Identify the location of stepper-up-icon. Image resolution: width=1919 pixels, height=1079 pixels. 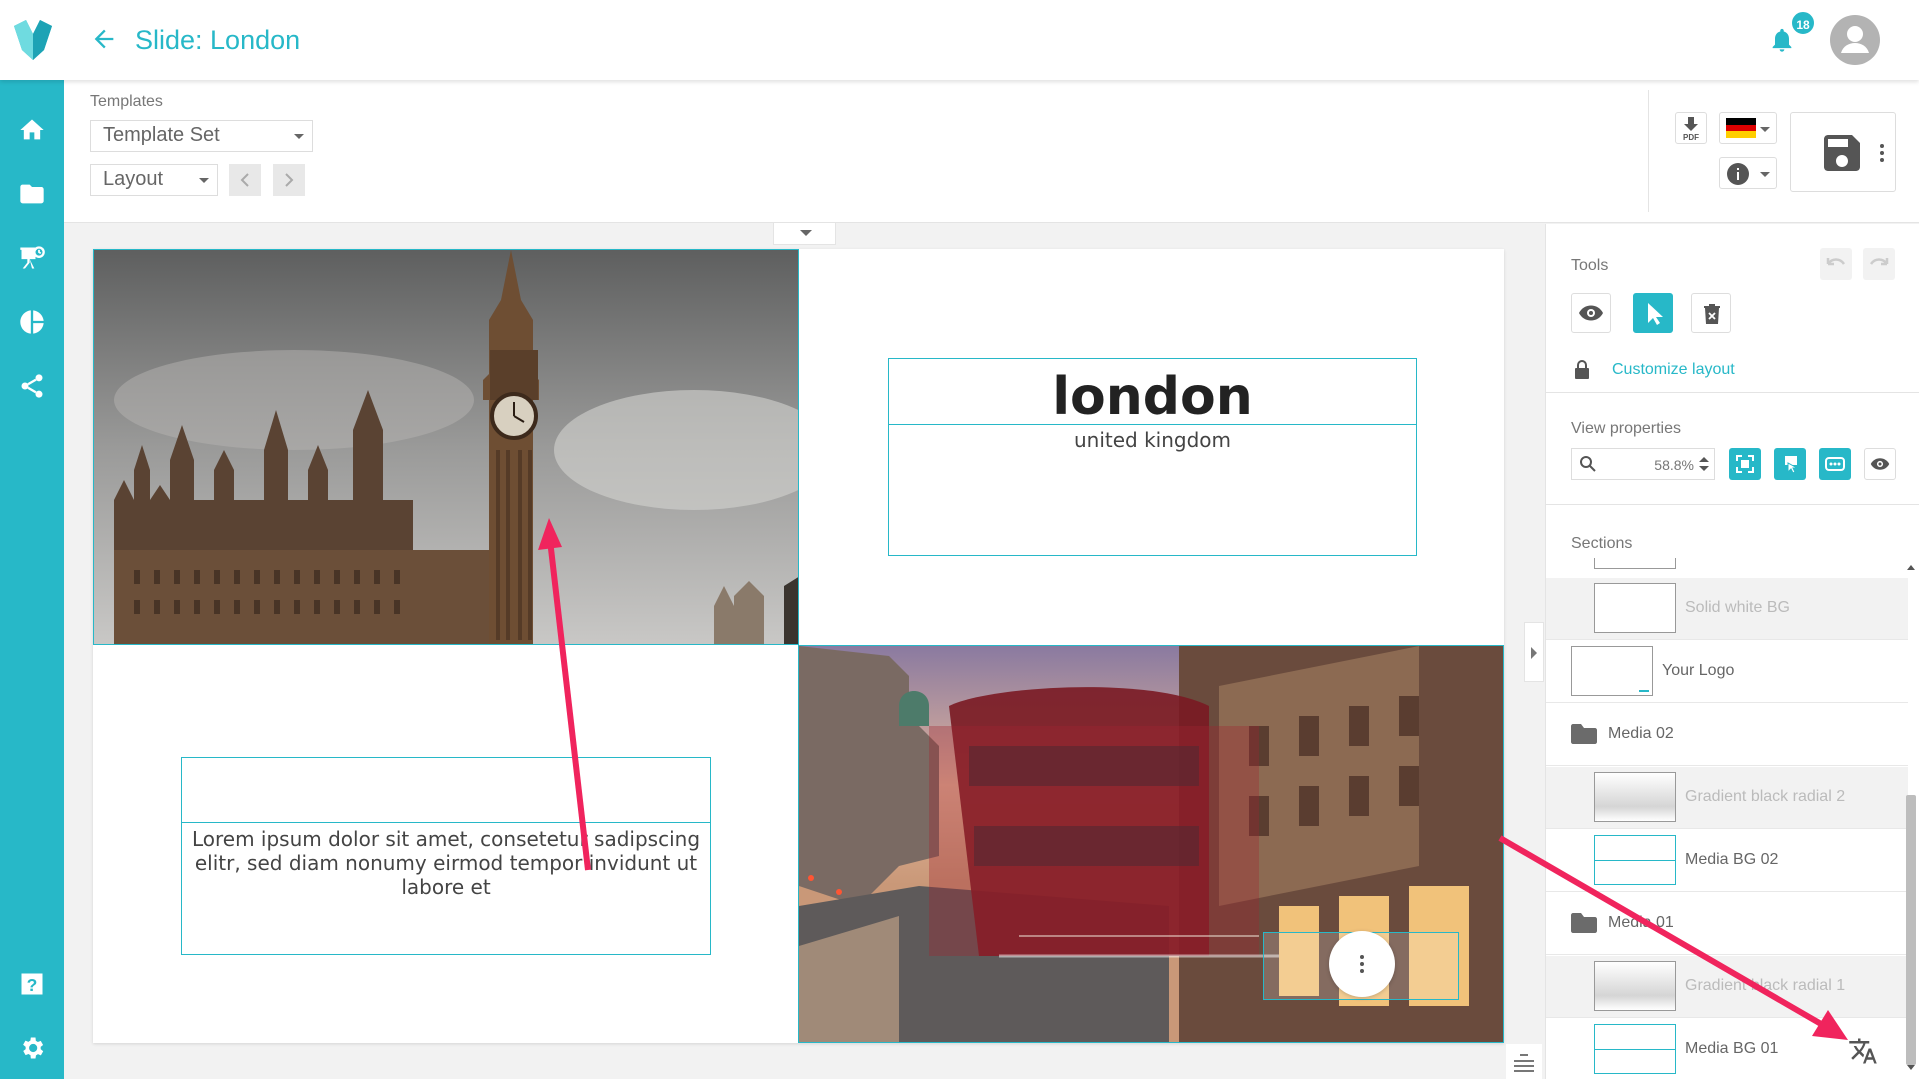
(1704, 459).